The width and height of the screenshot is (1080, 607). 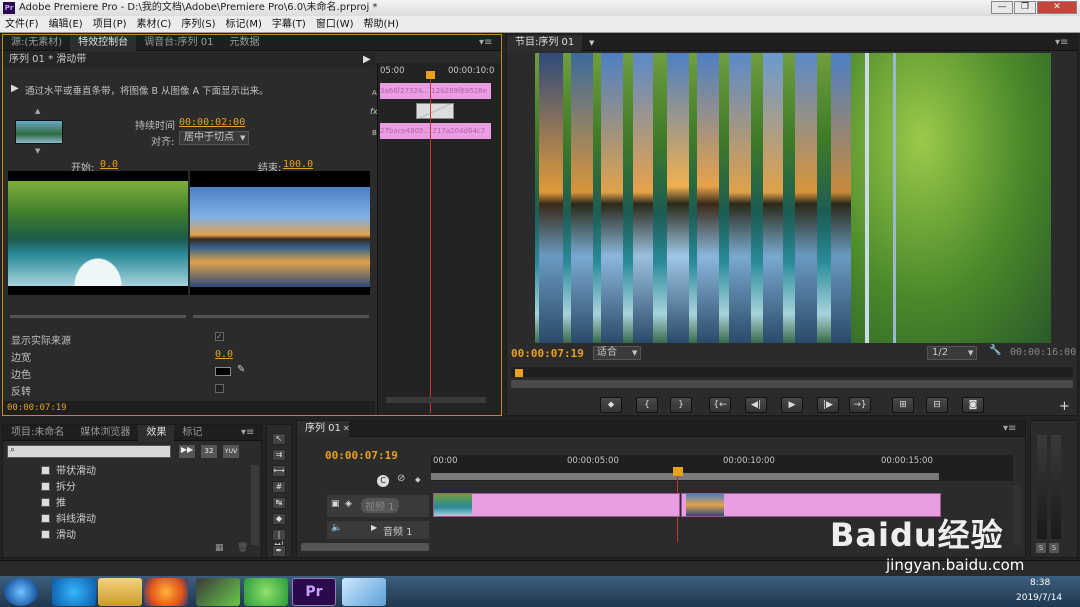 What do you see at coordinates (98, 316) in the screenshot?
I see `start-slider` at bounding box center [98, 316].